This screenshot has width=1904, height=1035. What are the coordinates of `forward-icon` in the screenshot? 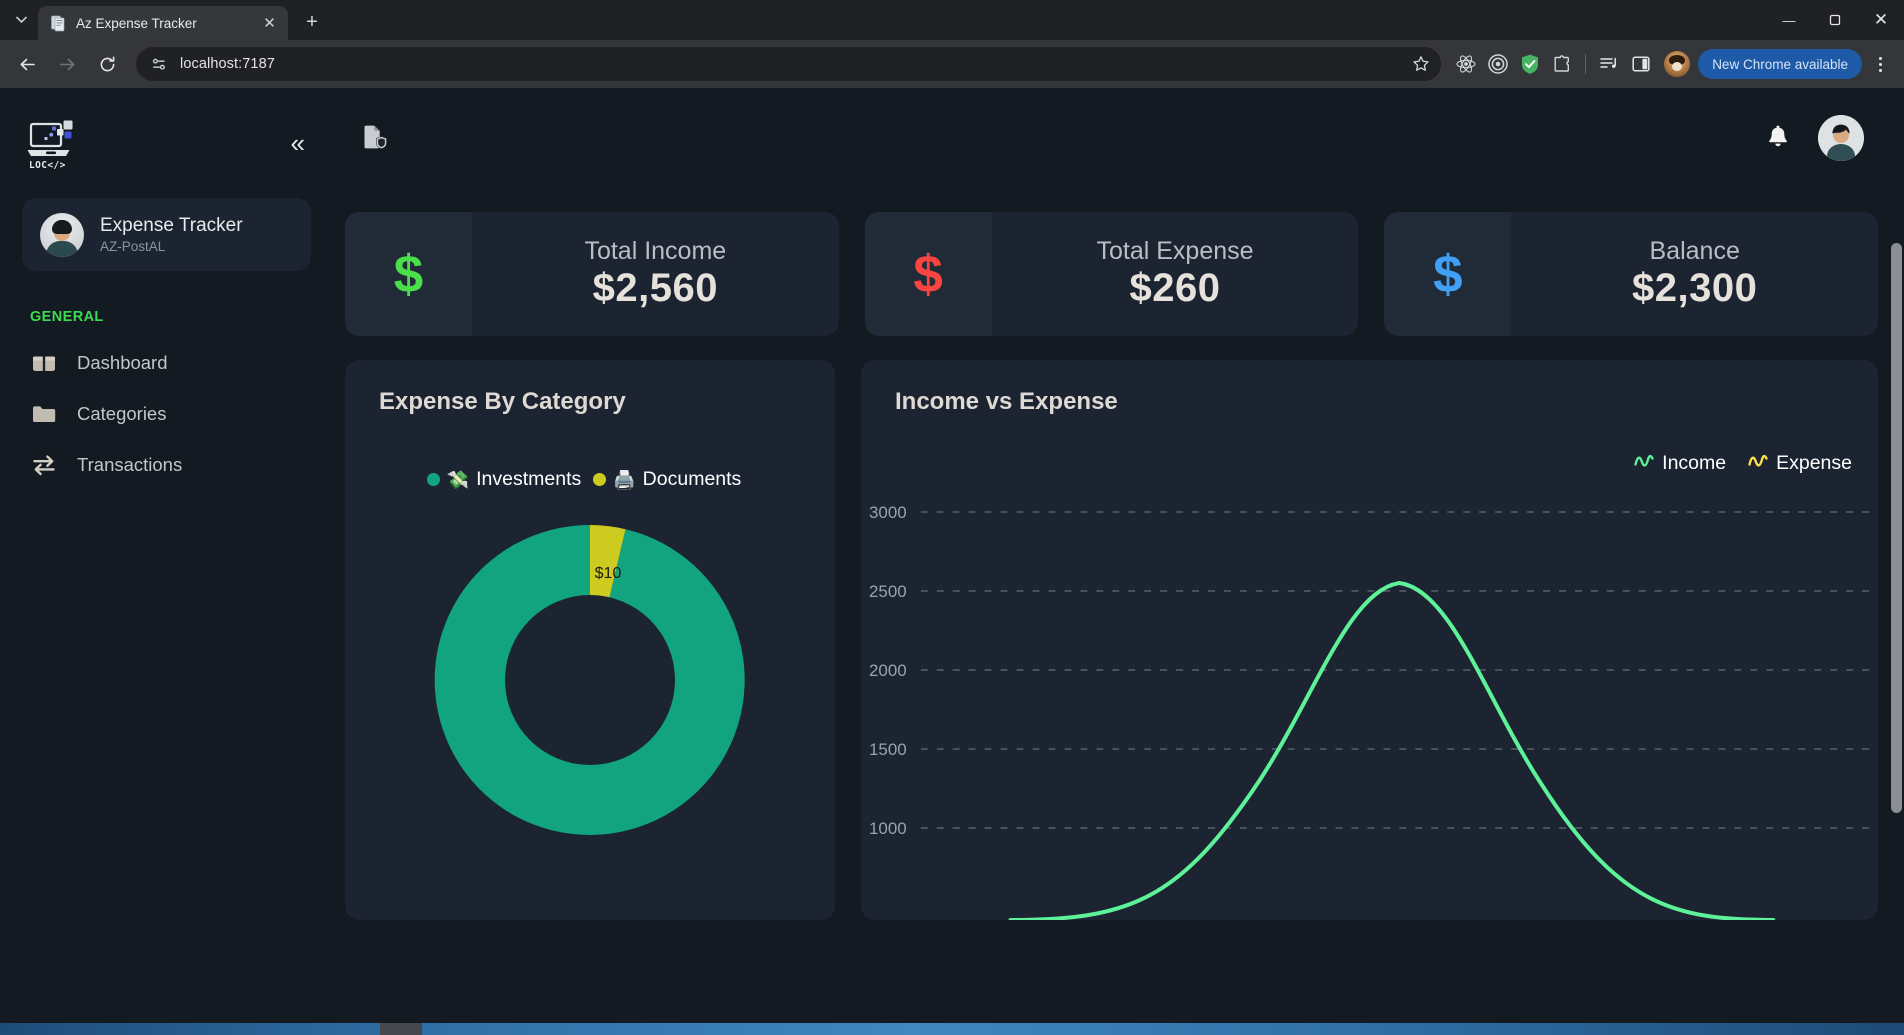 It's located at (67, 64).